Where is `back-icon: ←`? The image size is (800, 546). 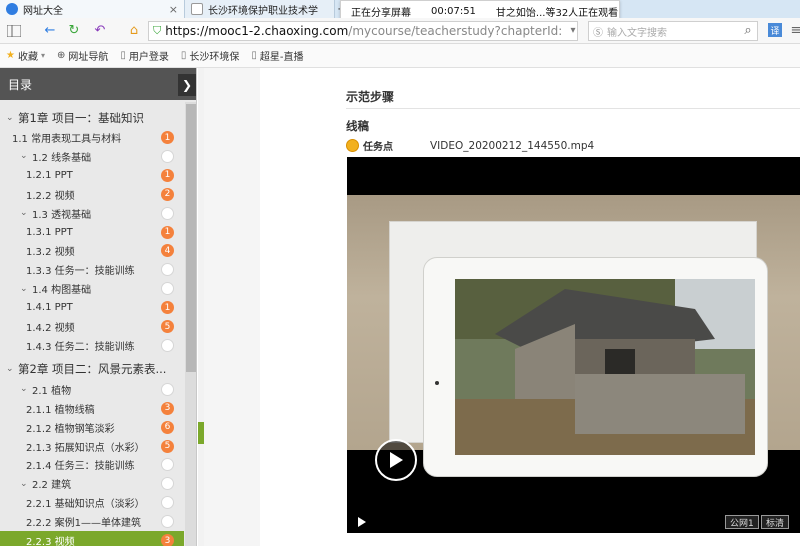
back-icon: ← is located at coordinates (50, 30).